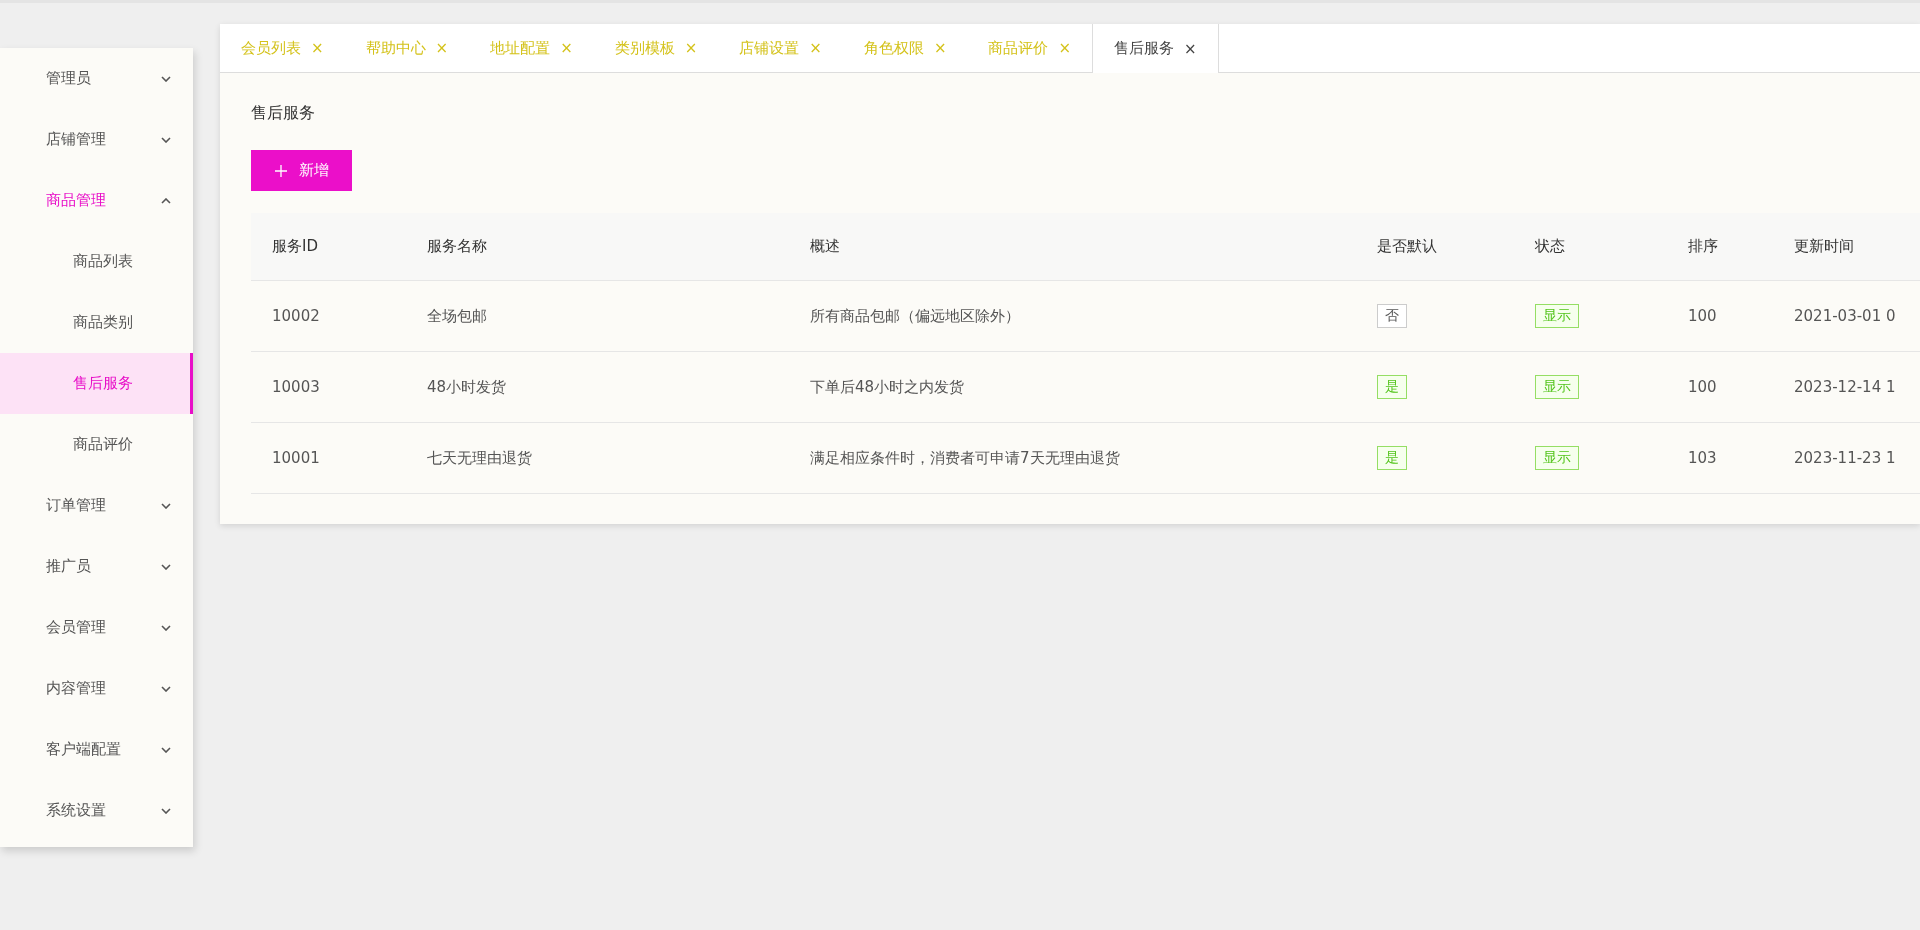 The width and height of the screenshot is (1920, 930). I want to click on menu-item: 会员管理, so click(96, 627).